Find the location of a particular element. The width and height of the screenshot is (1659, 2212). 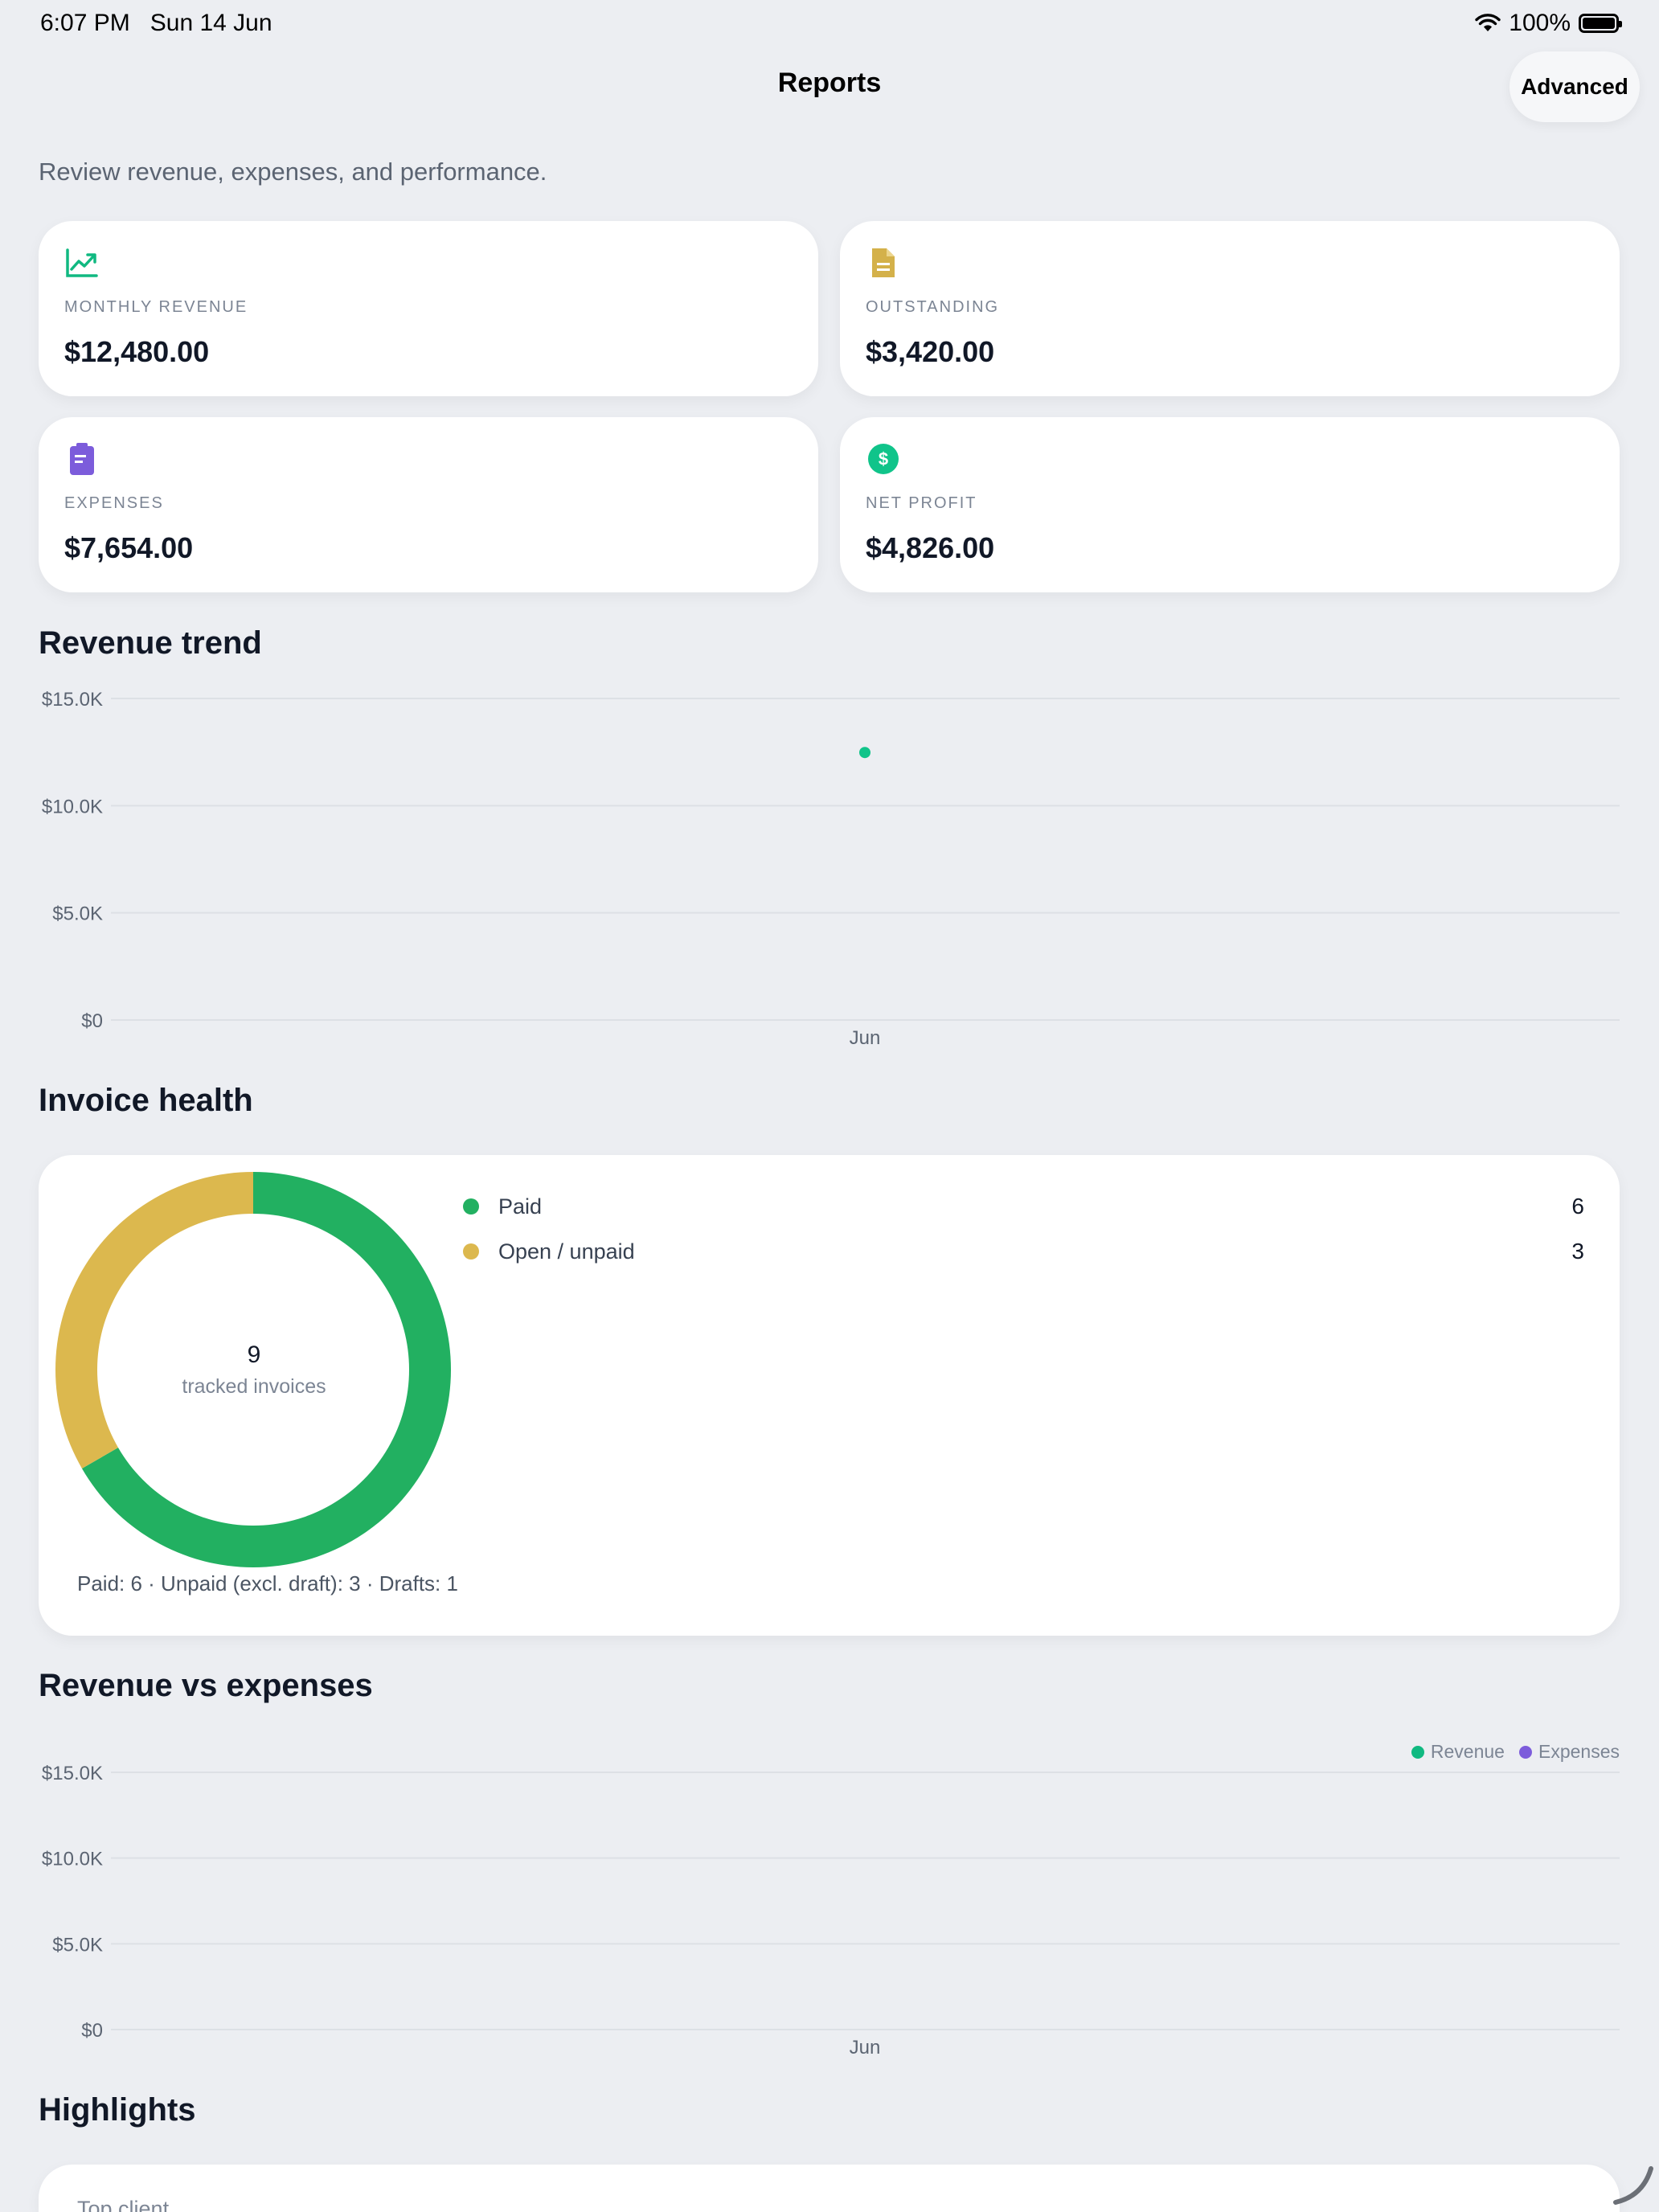

revenue-vs-expenses-x-label: Jun is located at coordinates (865, 2048).